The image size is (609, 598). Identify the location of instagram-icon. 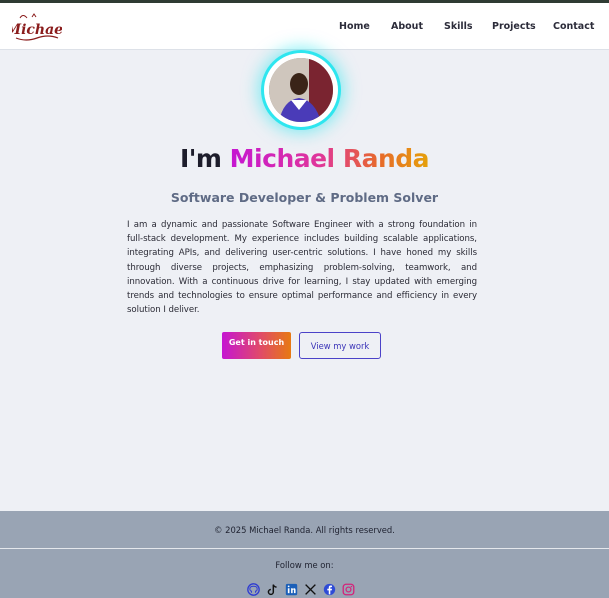
(348, 589).